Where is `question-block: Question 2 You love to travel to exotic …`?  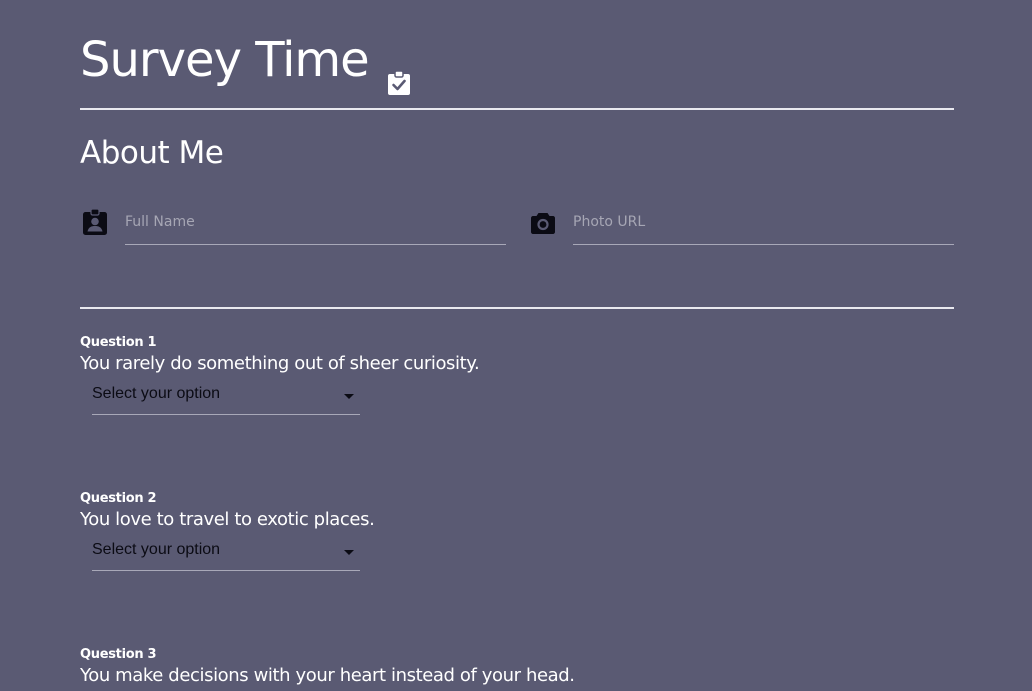 question-block: Question 2 You love to travel to exotic … is located at coordinates (517, 530).